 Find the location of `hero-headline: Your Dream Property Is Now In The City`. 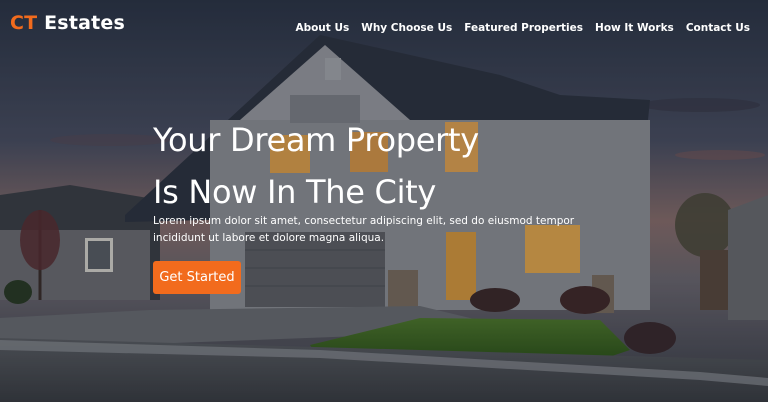

hero-headline: Your Dream Property Is Now In The City is located at coordinates (363, 166).